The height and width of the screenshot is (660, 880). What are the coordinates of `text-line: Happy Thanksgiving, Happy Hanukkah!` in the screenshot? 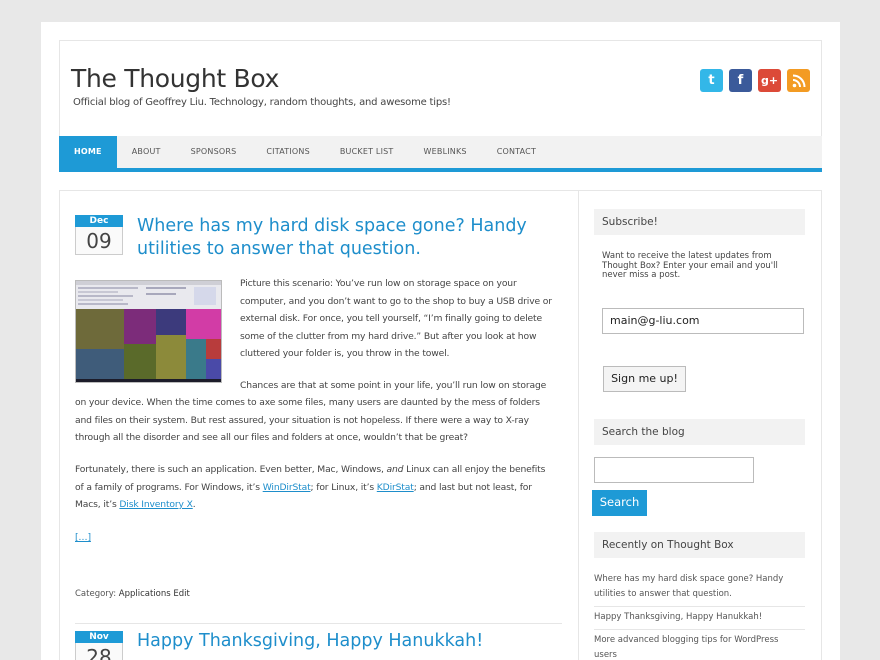 It's located at (678, 617).